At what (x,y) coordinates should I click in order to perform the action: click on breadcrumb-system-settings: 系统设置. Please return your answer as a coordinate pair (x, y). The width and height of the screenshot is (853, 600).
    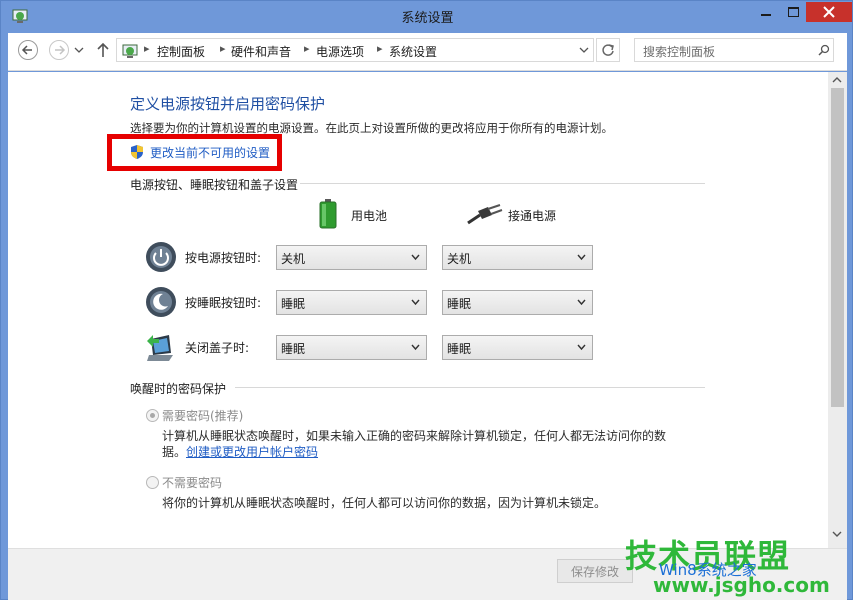
    Looking at the image, I should click on (413, 51).